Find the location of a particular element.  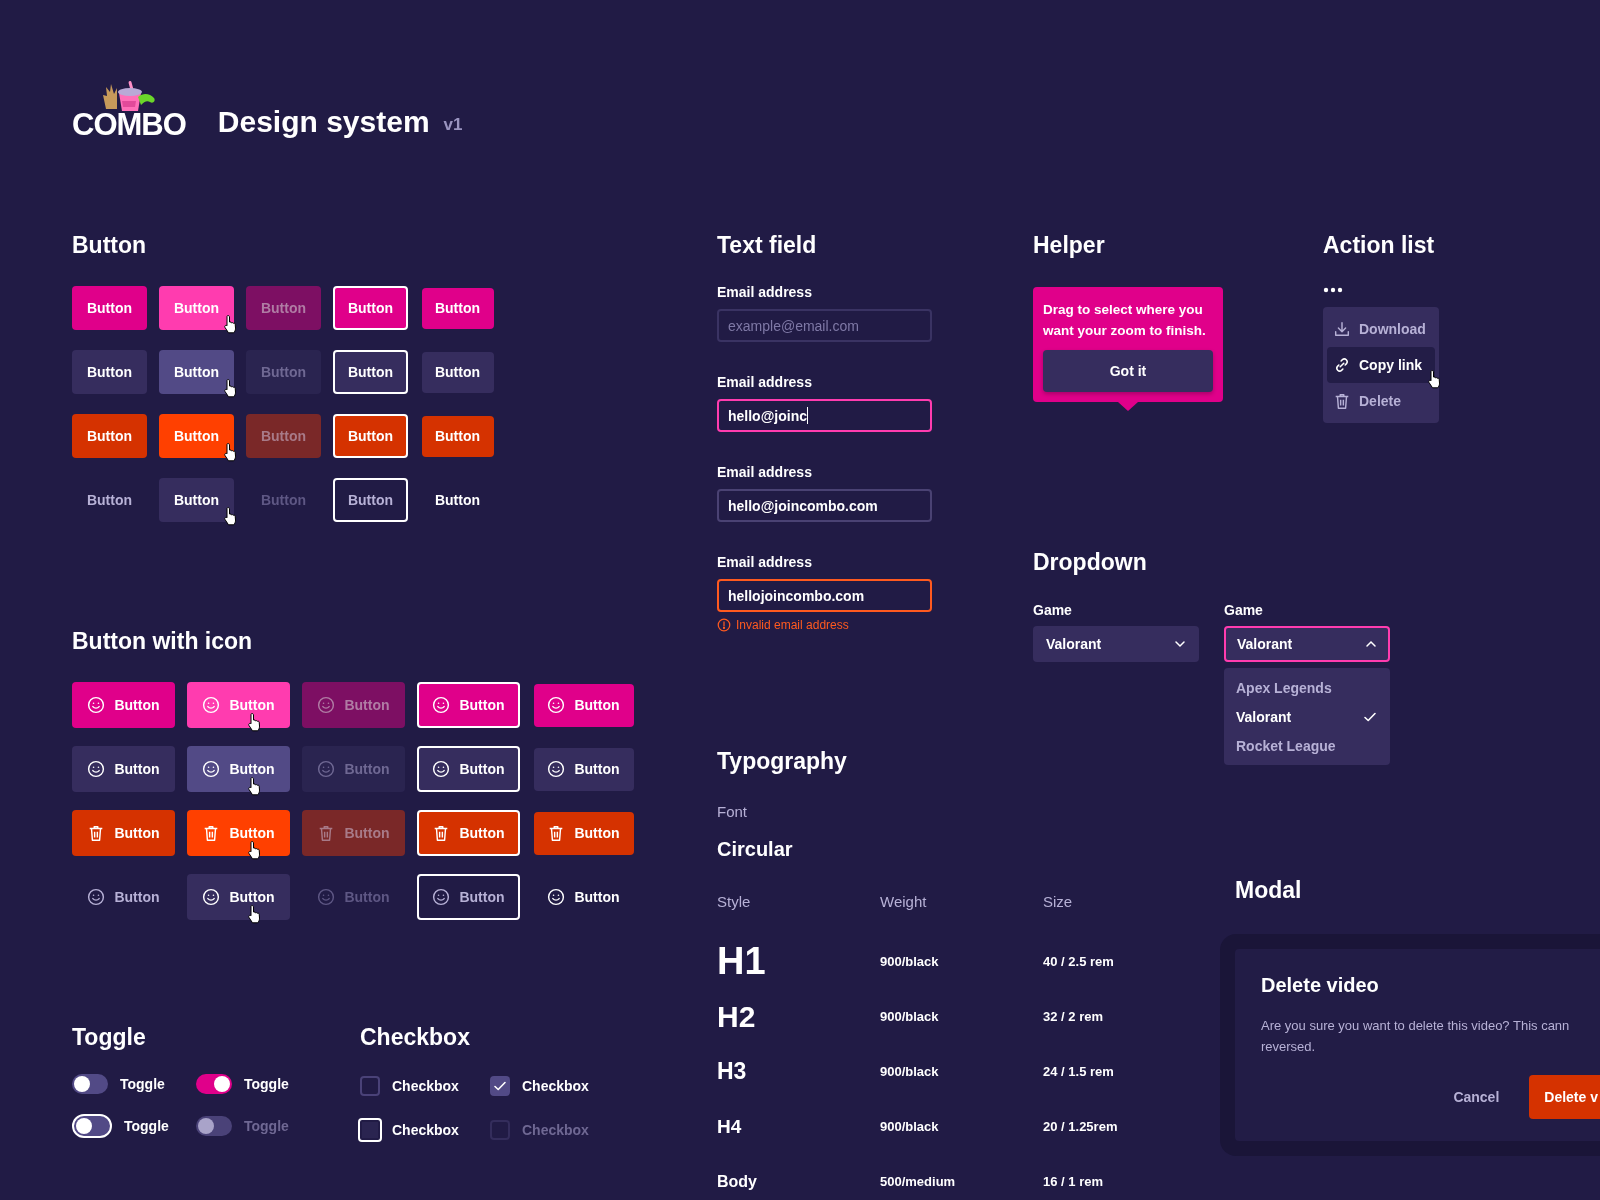

column-header: Size is located at coordinates (1058, 902).